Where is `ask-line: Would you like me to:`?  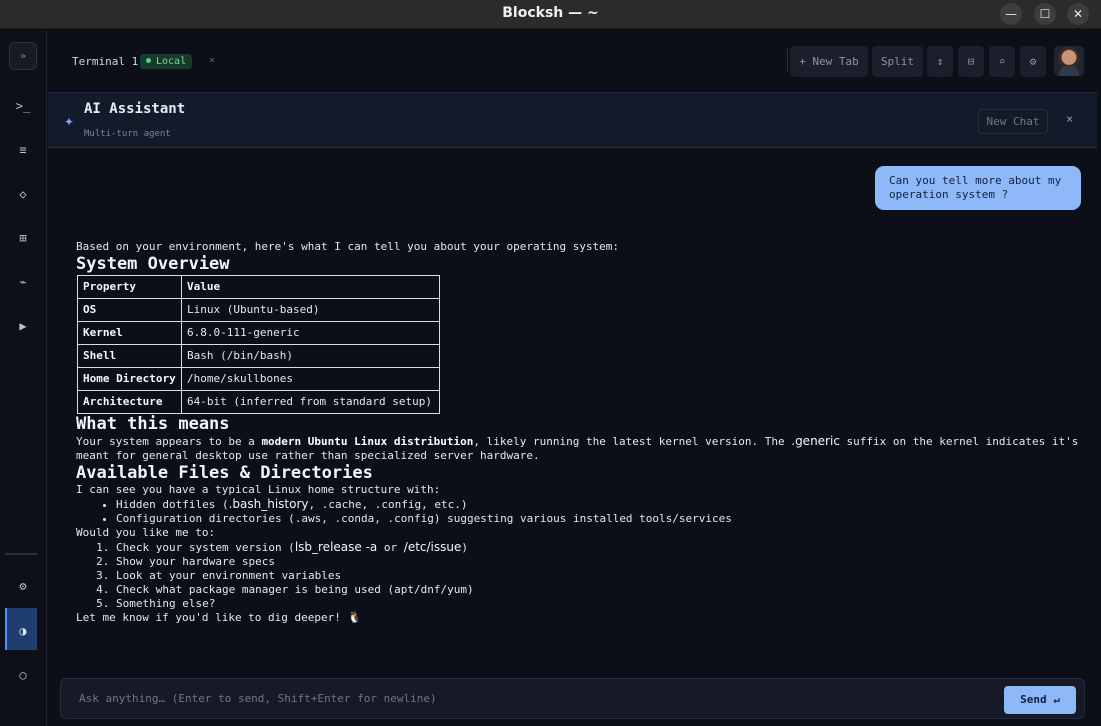 ask-line: Would you like me to: is located at coordinates (146, 532).